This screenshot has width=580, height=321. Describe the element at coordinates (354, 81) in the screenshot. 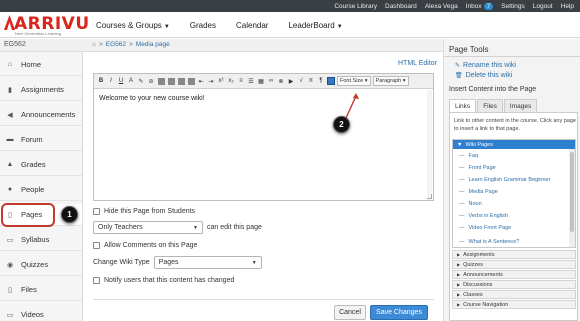

I see `font-size-select: Font Size ▾` at that location.